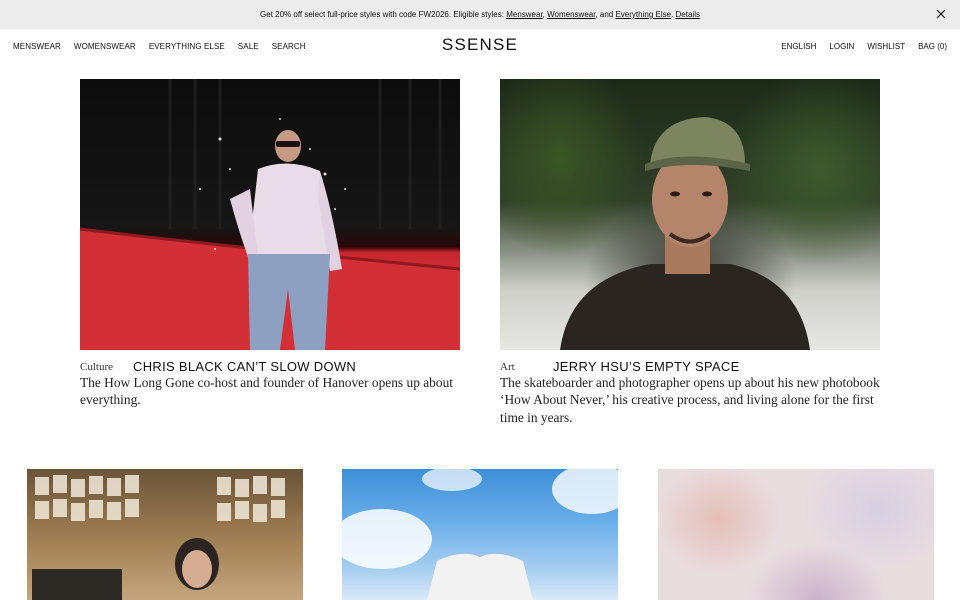 This screenshot has height=600, width=960. Describe the element at coordinates (605, 14) in the screenshot. I see `promo-separator: , and` at that location.